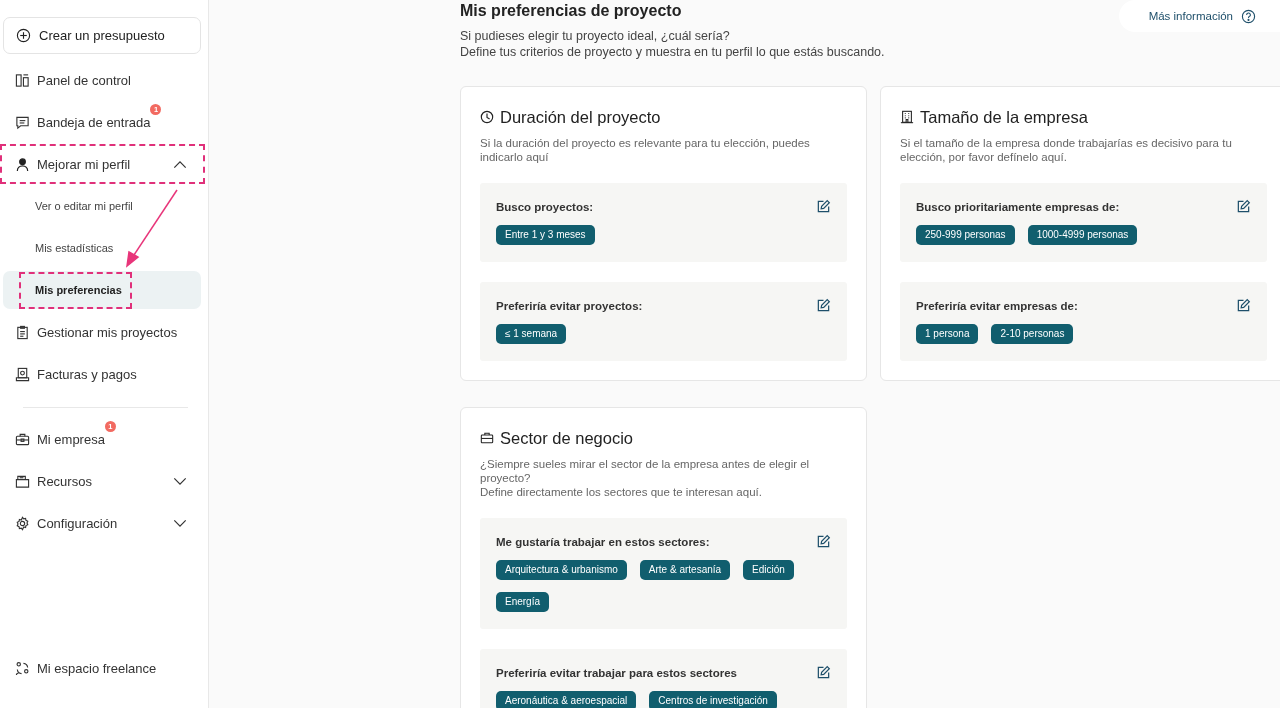  What do you see at coordinates (23, 35) in the screenshot?
I see `plus-circle-icon` at bounding box center [23, 35].